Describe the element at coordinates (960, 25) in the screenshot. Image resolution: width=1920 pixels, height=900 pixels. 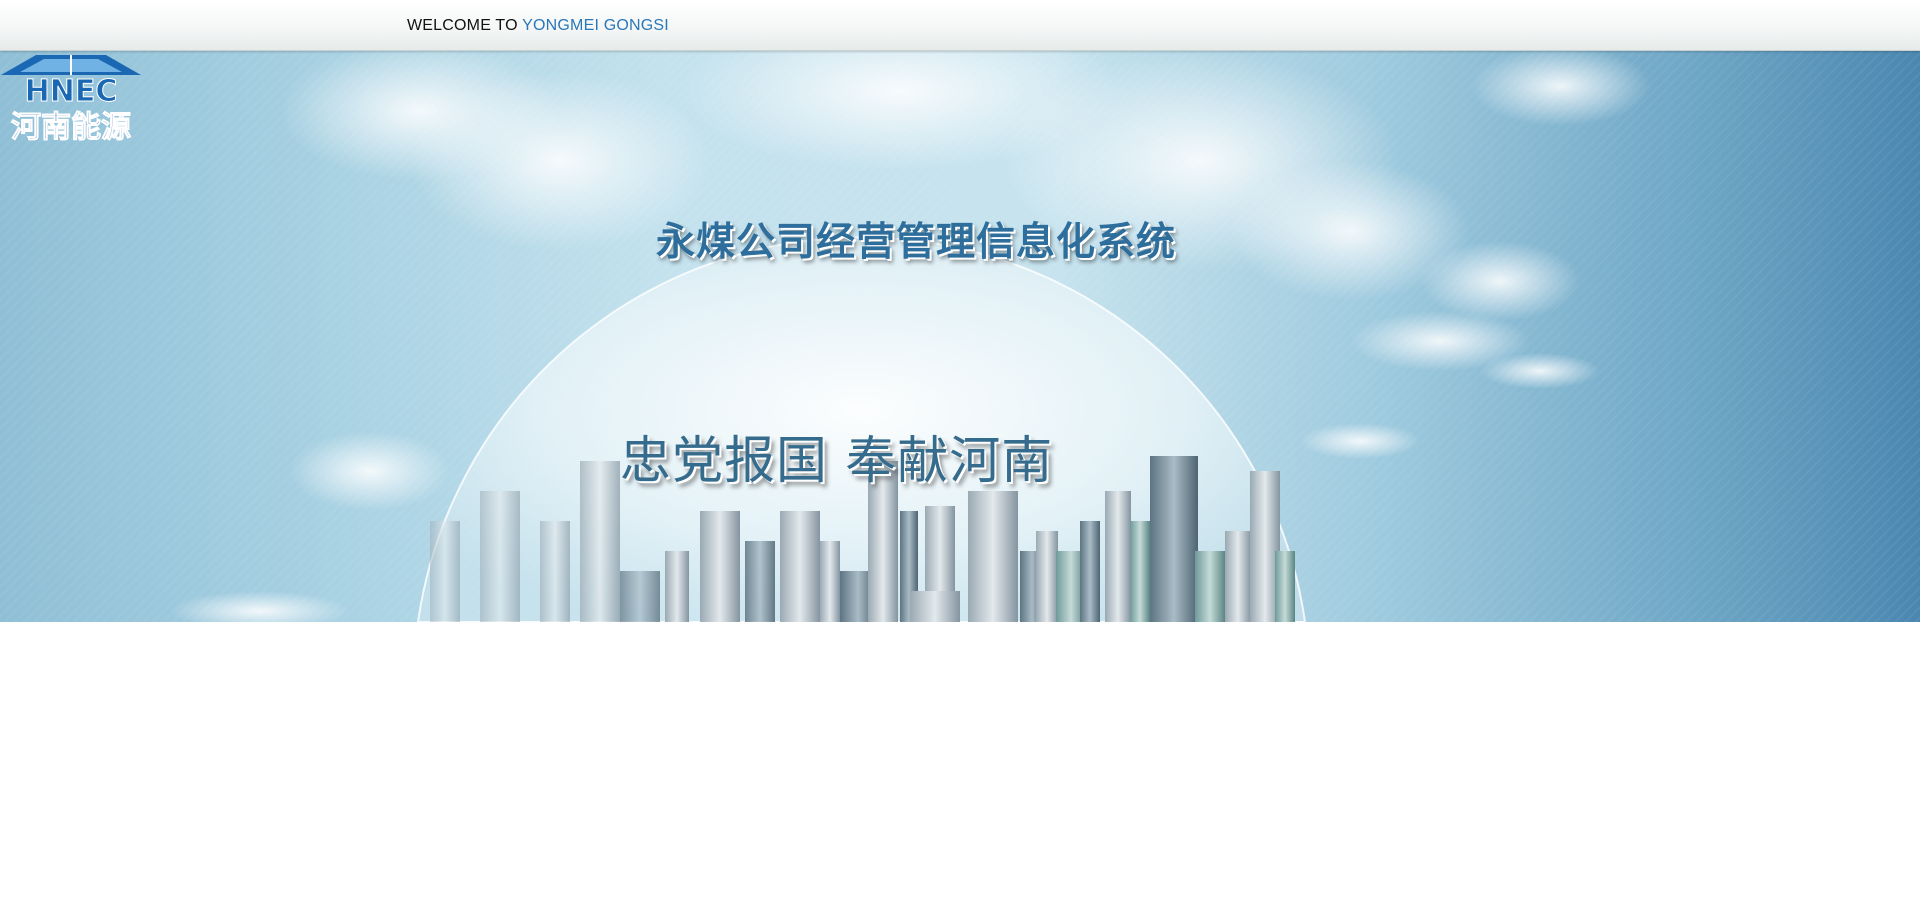
I see `welcome-bar: WELCOME TO YONGMEI GONGSI` at that location.